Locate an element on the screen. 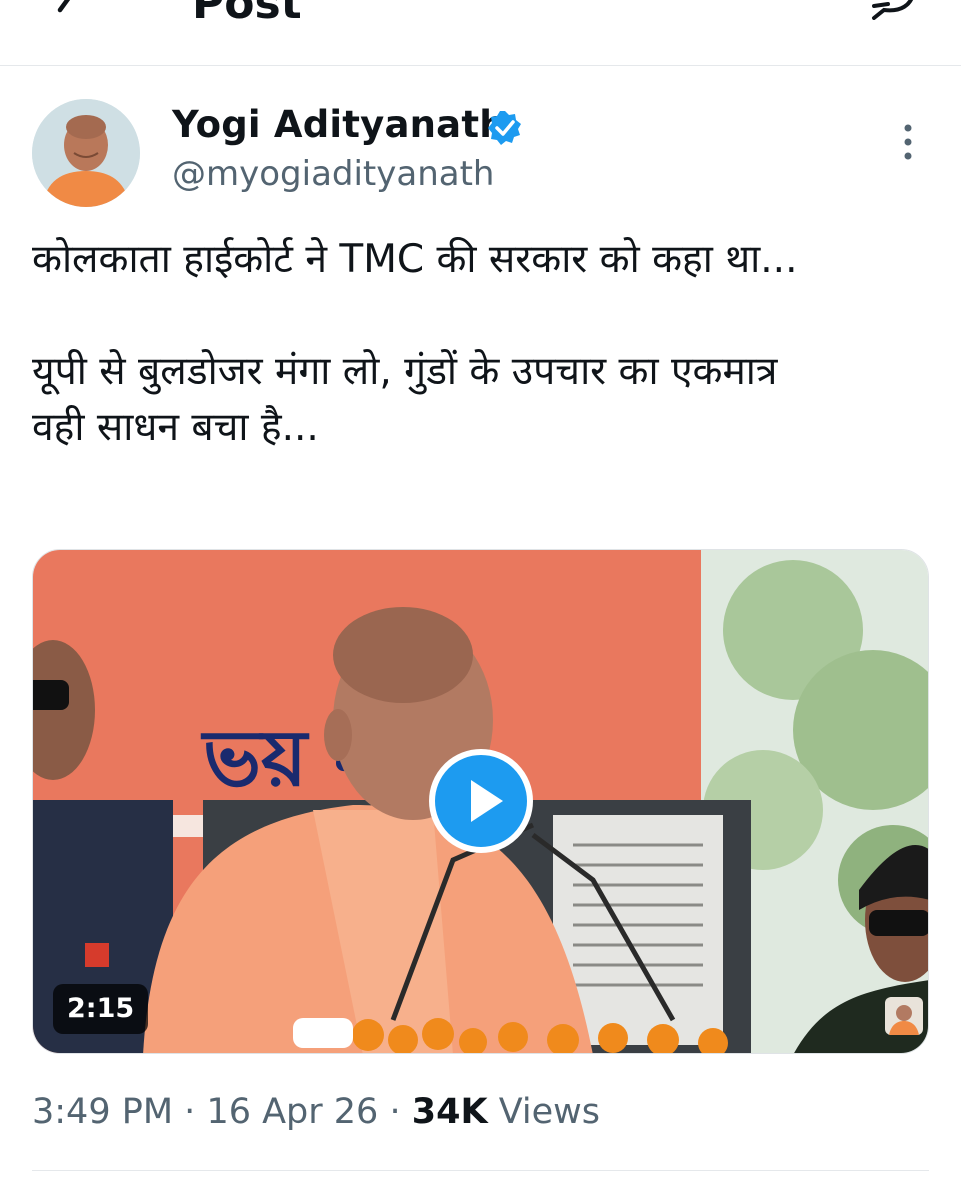 This screenshot has width=961, height=1200. views-label: Views is located at coordinates (549, 1112).